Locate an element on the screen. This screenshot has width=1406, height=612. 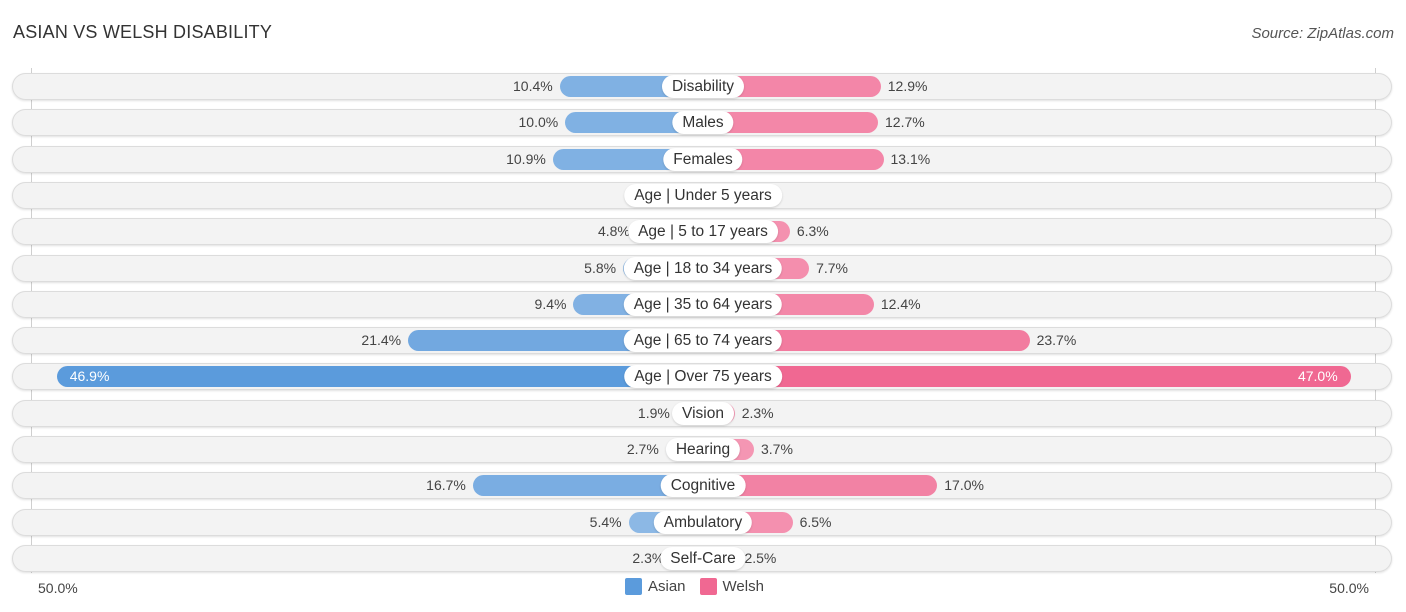
value-label-welsh: 7.7% is located at coordinates (832, 267).